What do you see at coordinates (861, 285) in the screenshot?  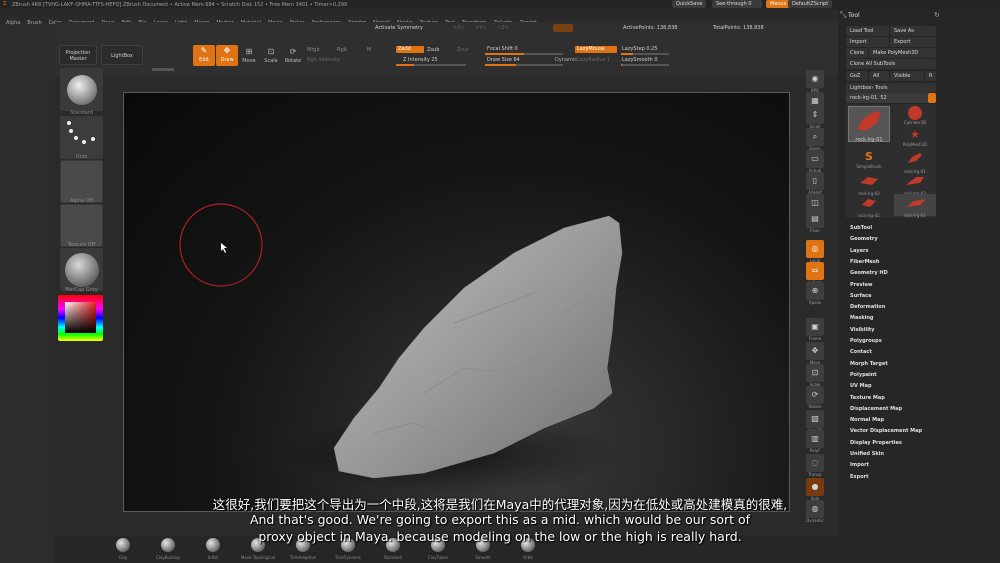 I see `tool-menu-preview: Preview` at bounding box center [861, 285].